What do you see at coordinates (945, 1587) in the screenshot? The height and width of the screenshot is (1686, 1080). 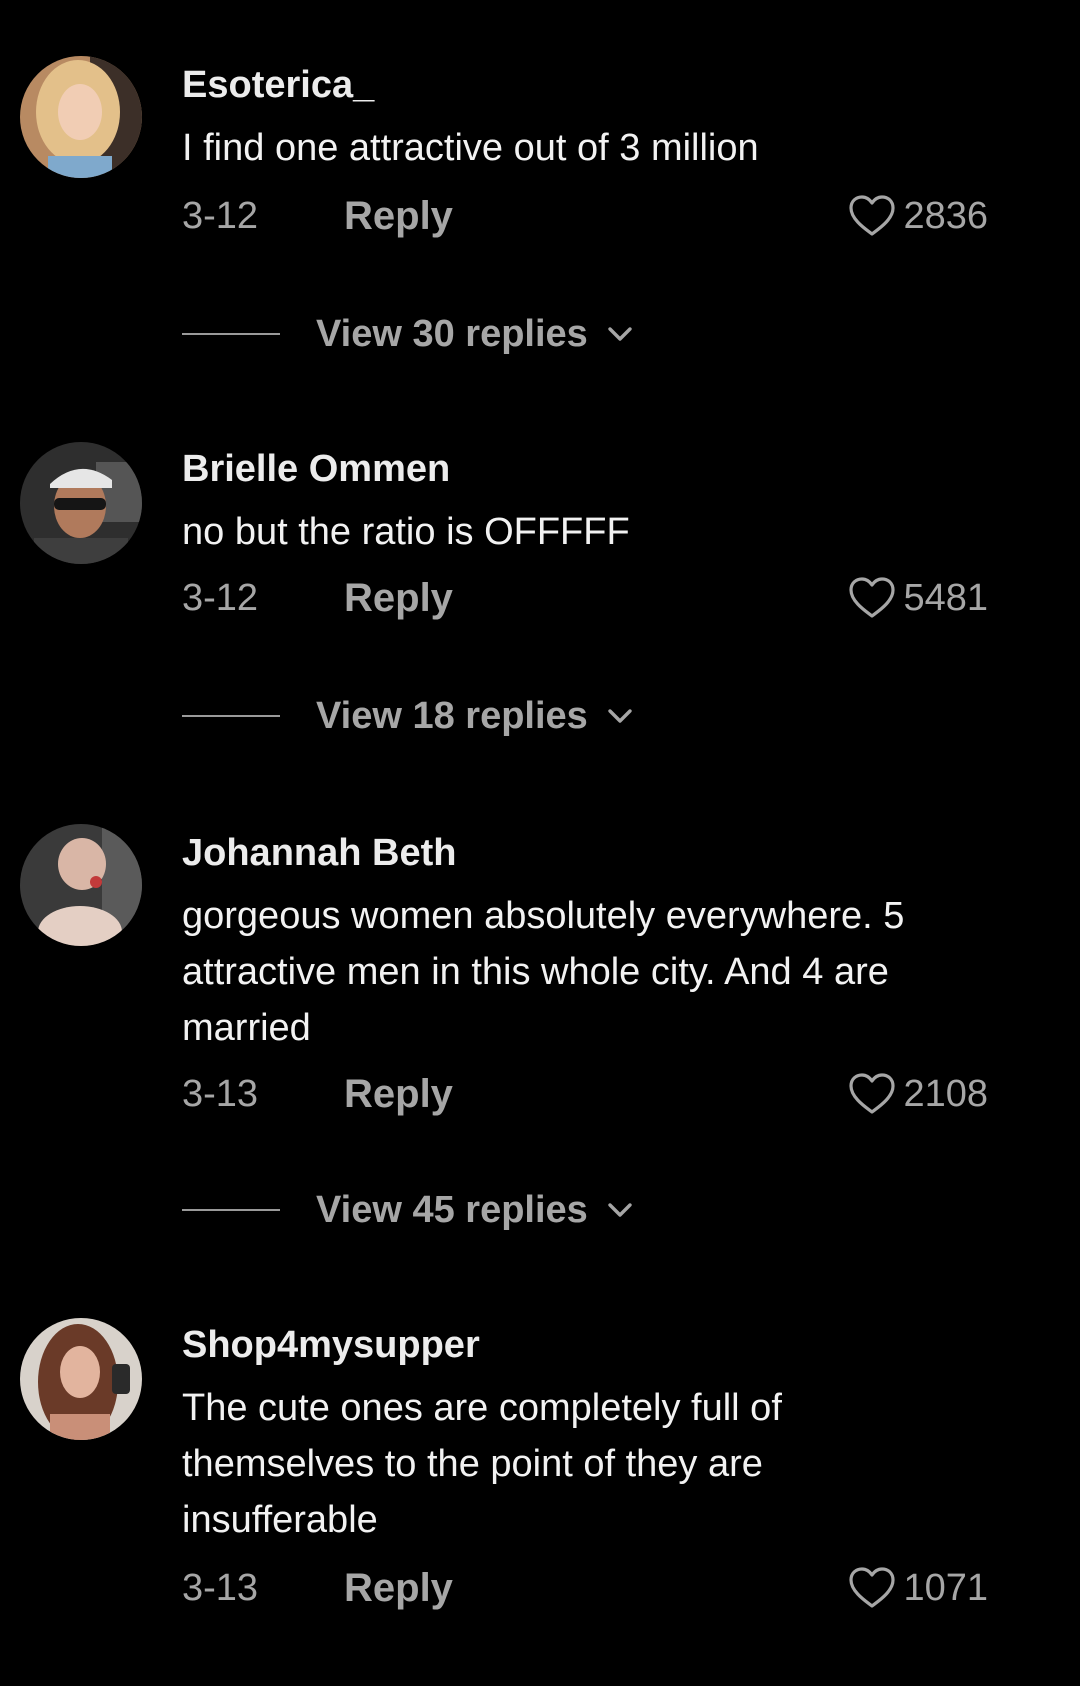 I see `like-count: 1071` at bounding box center [945, 1587].